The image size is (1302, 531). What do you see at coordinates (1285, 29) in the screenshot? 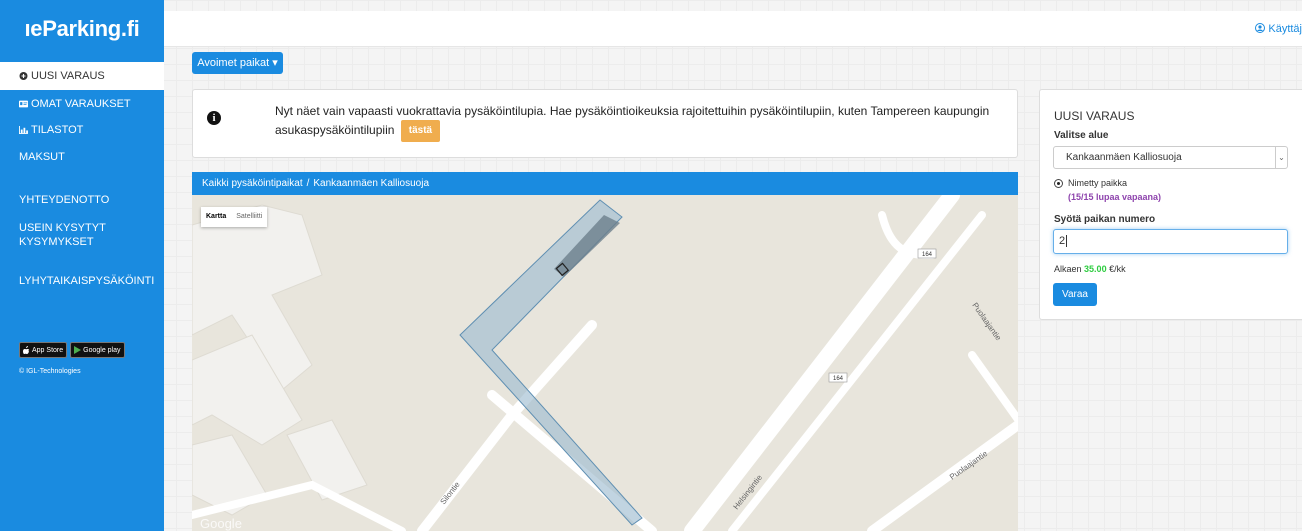
I see `user-label: Käyttäj` at bounding box center [1285, 29].